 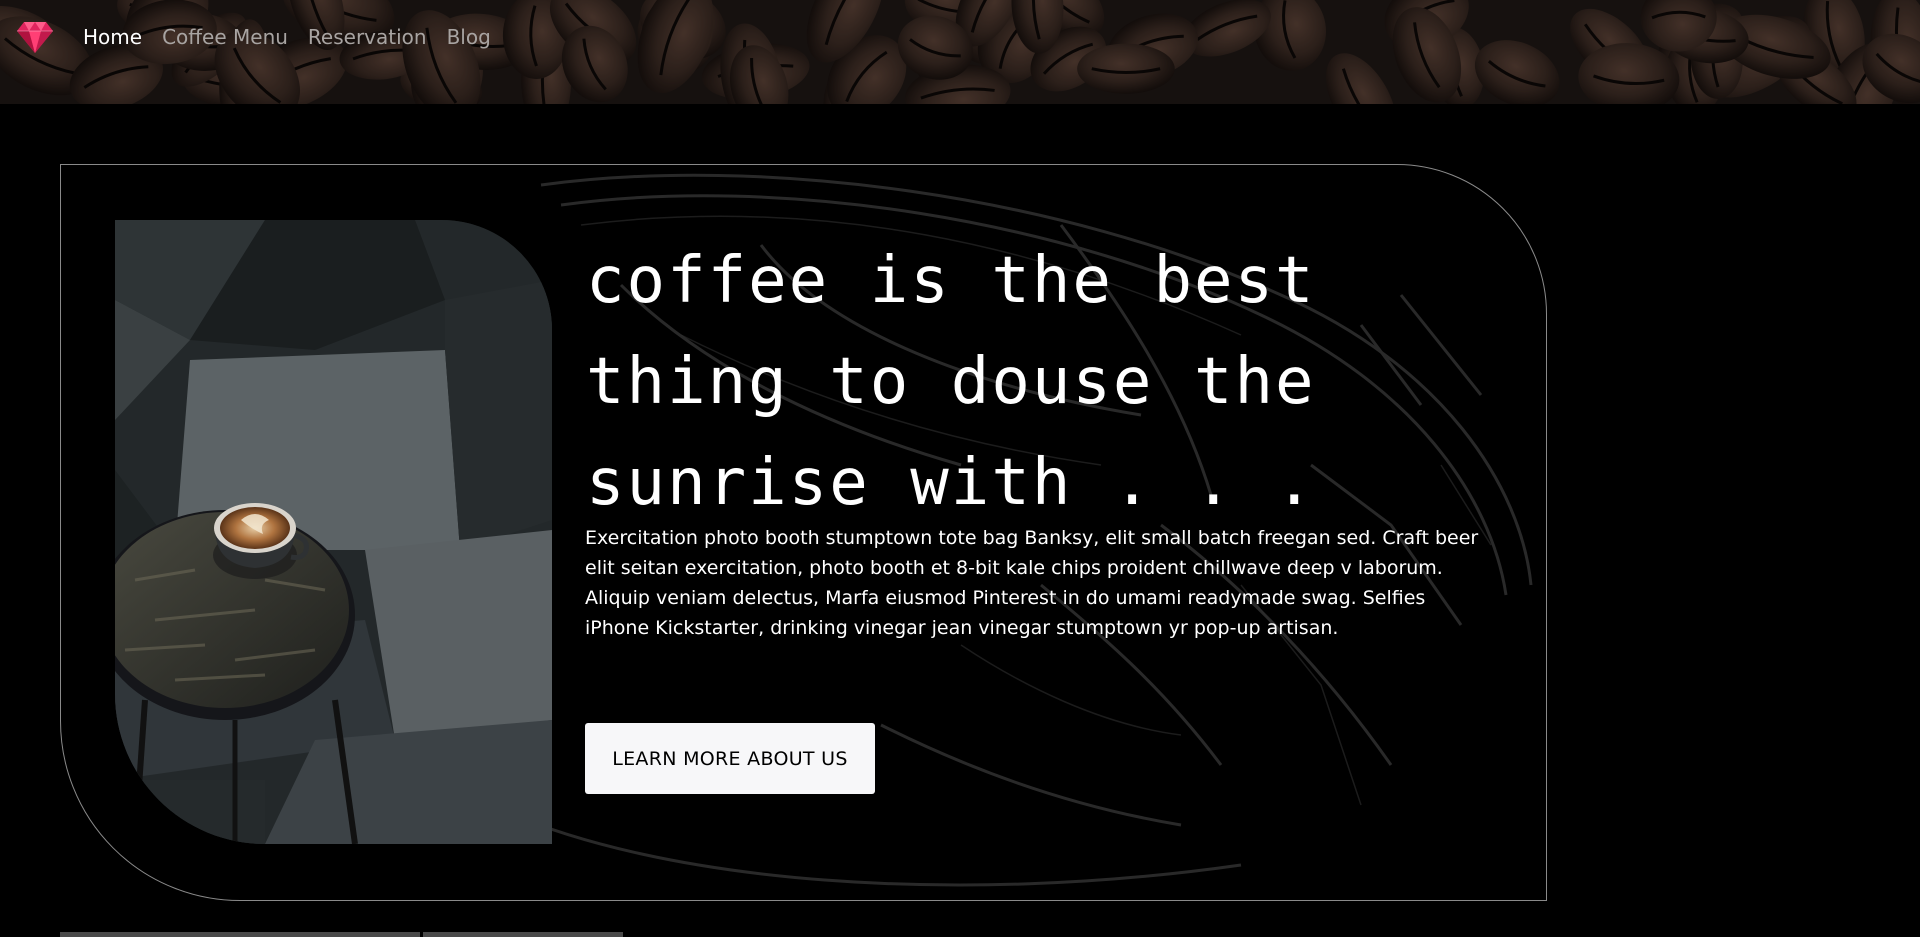 I want to click on ruby-gem-icon, so click(x=35, y=37).